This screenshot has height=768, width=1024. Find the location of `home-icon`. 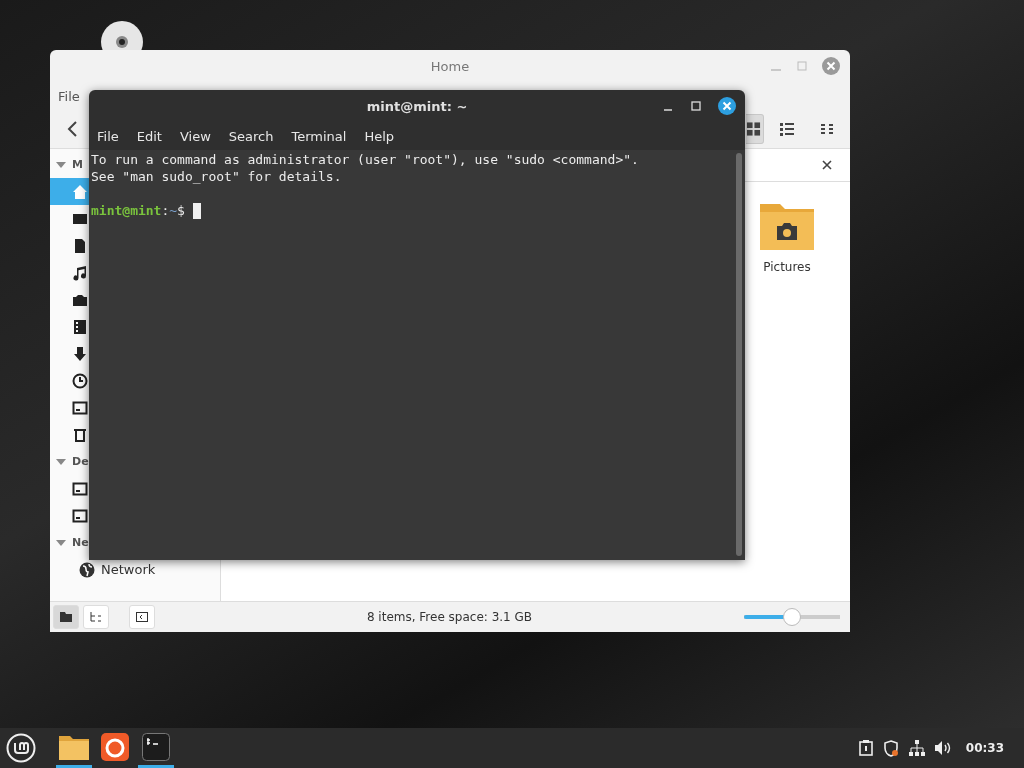

home-icon is located at coordinates (80, 191).